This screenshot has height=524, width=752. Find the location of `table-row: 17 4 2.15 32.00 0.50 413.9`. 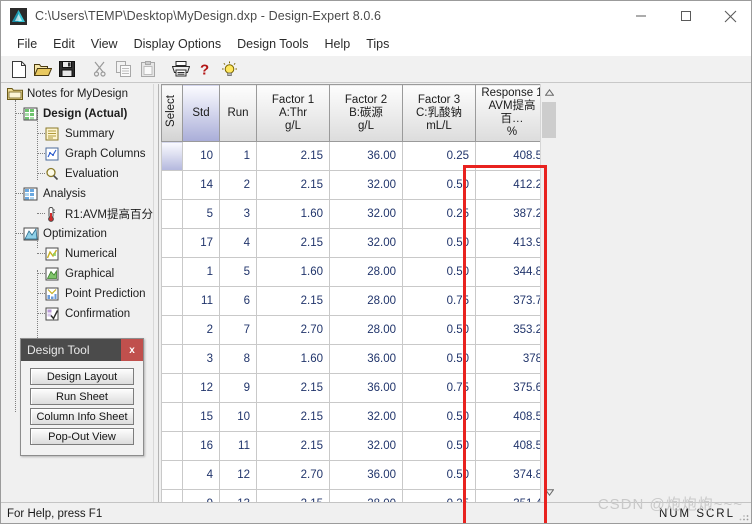

table-row: 17 4 2.15 32.00 0.50 413.9 is located at coordinates (355, 243).